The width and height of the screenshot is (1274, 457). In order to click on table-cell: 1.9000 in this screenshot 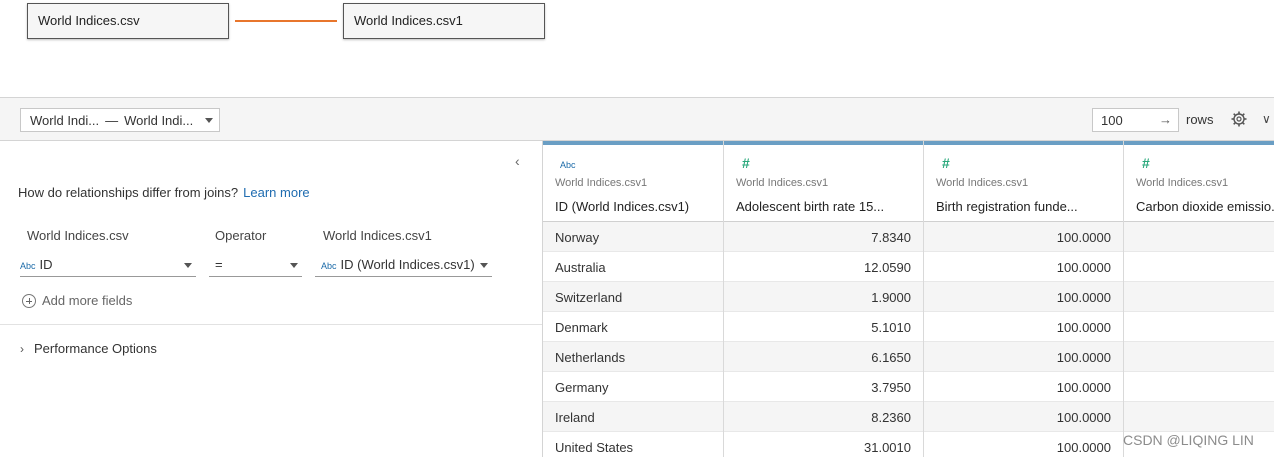, I will do `click(823, 297)`.